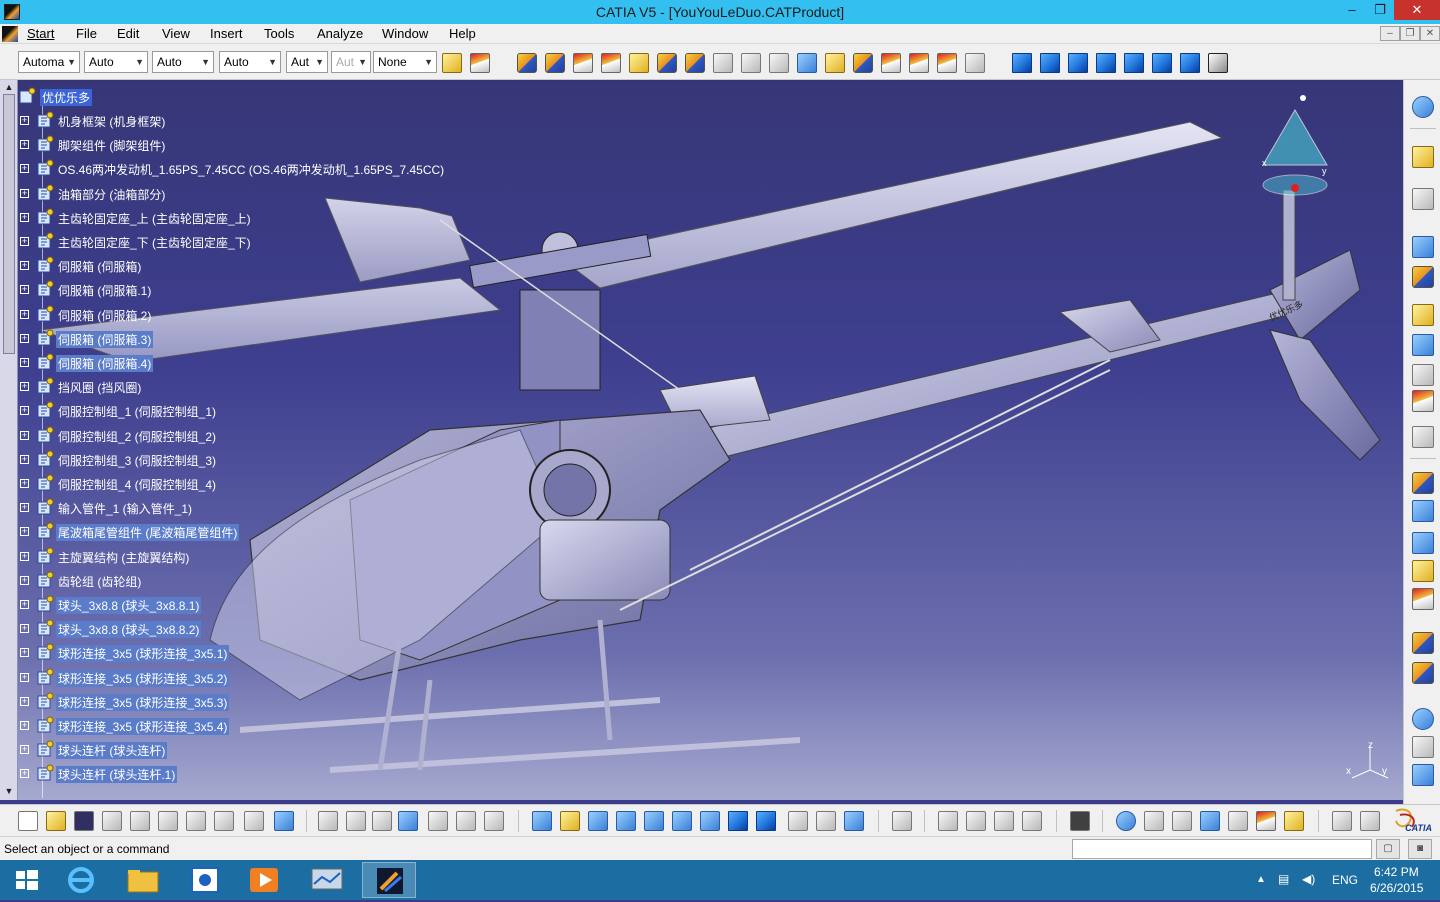 This screenshot has height=902, width=1440. Describe the element at coordinates (356, 821) in the screenshot. I see `comment-icon` at that location.